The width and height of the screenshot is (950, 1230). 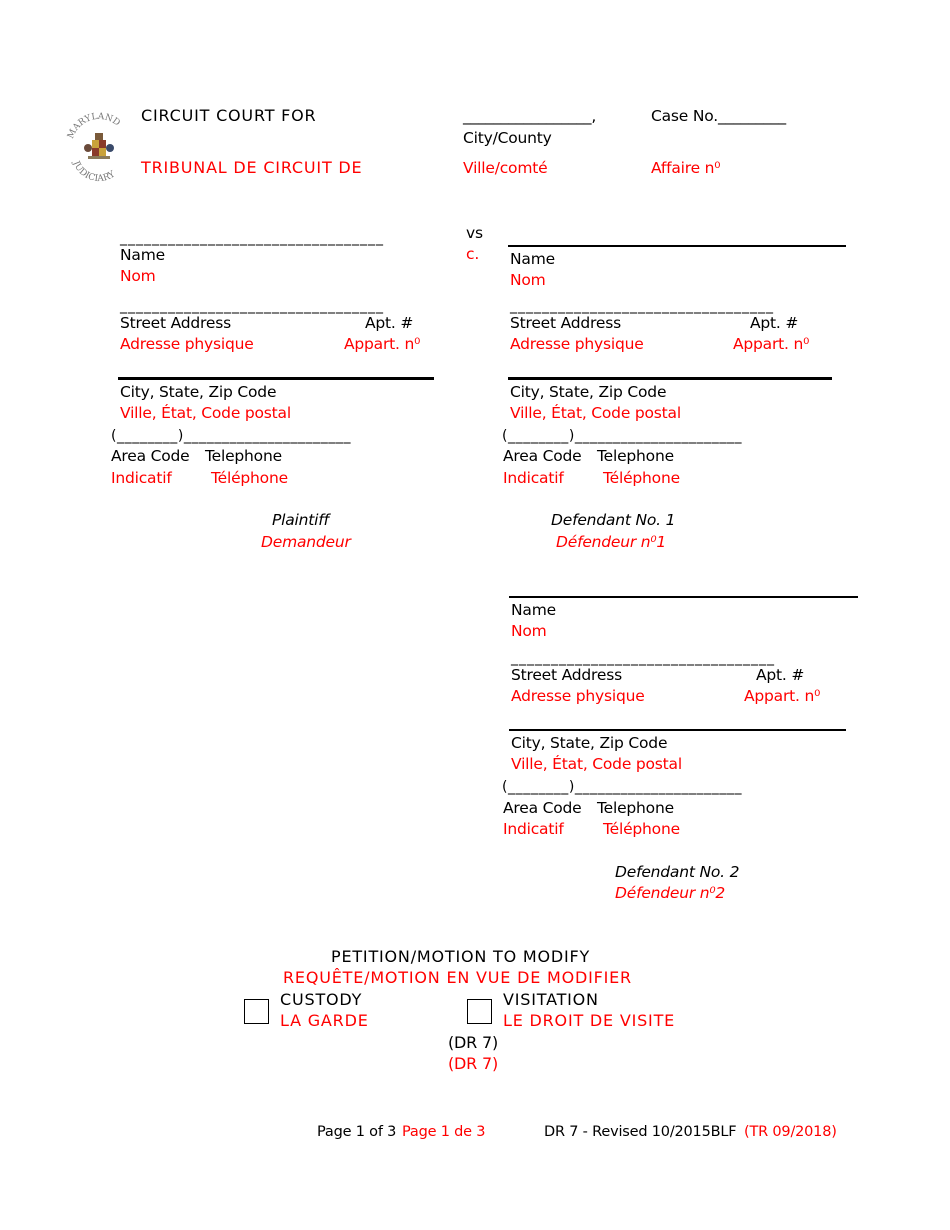 I want to click on defendant-1-role-en: Defendant No. 1, so click(x=613, y=520).